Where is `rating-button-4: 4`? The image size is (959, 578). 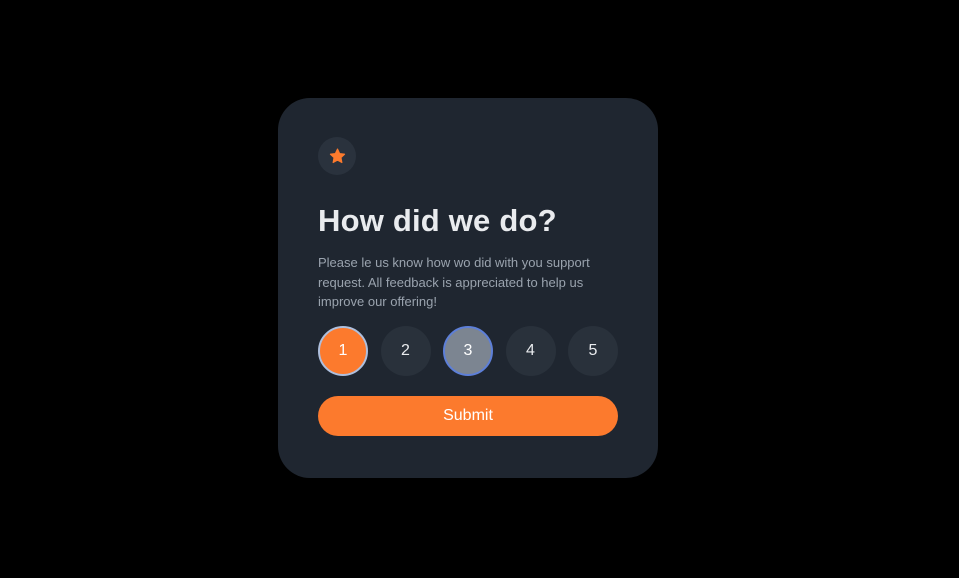 rating-button-4: 4 is located at coordinates (530, 350).